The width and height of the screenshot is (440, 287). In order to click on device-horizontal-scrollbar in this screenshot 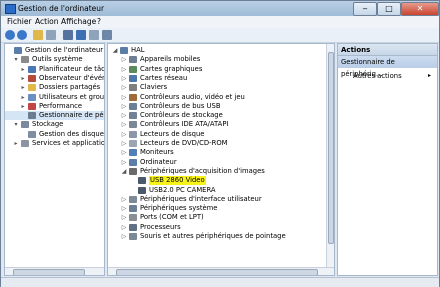, I will do `click(221, 271)`.